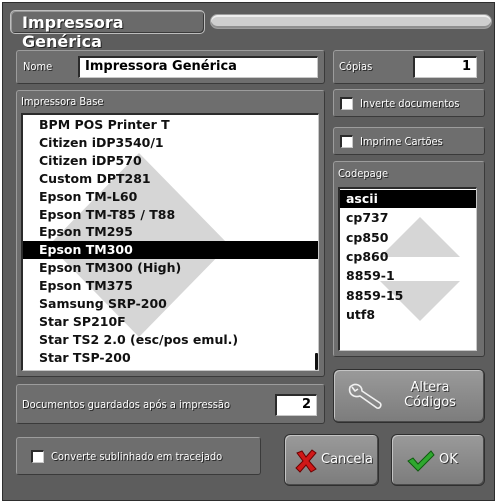 This screenshot has width=498, height=504. Describe the element at coordinates (408, 296) in the screenshot. I see `list-item: 8859-15` at that location.